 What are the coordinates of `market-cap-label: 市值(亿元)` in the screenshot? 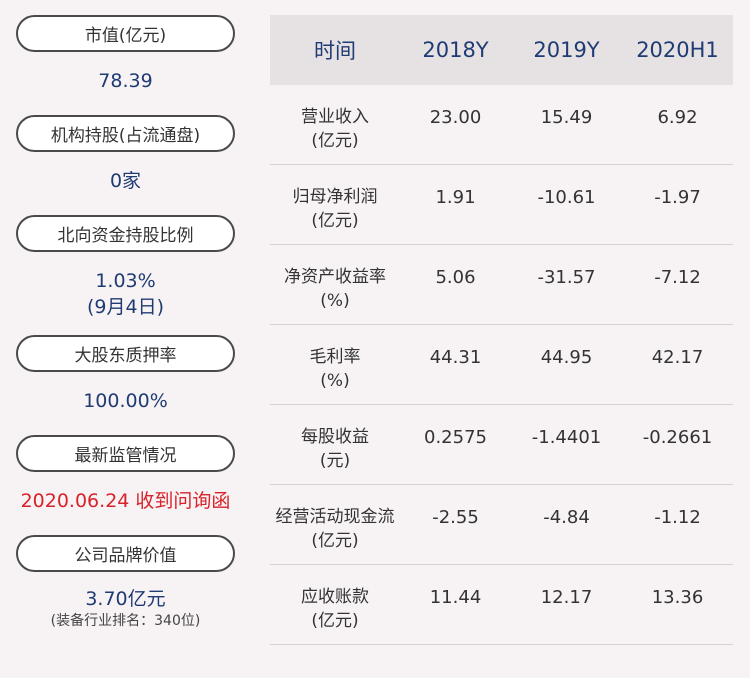 It's located at (125, 33).